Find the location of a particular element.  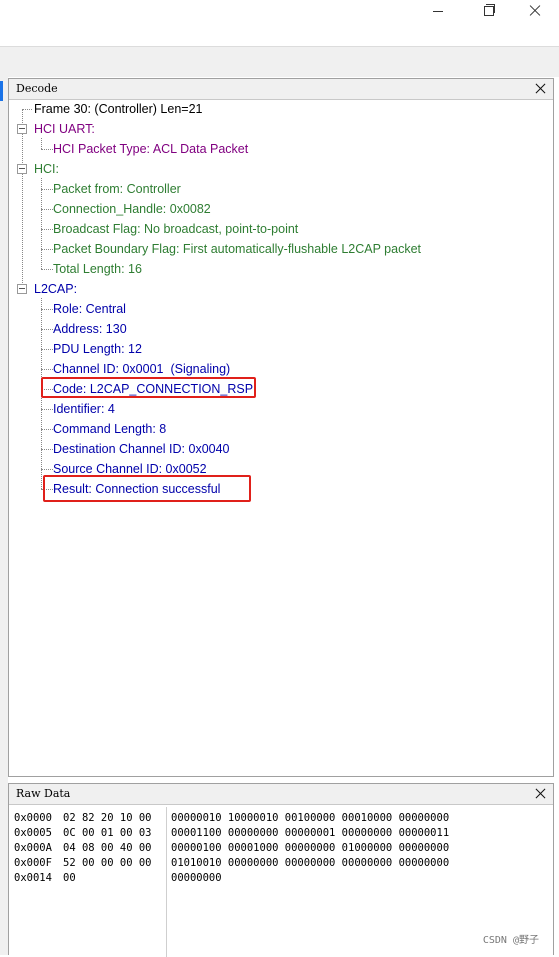

raw-panel-title: Raw Data is located at coordinates (43, 793).